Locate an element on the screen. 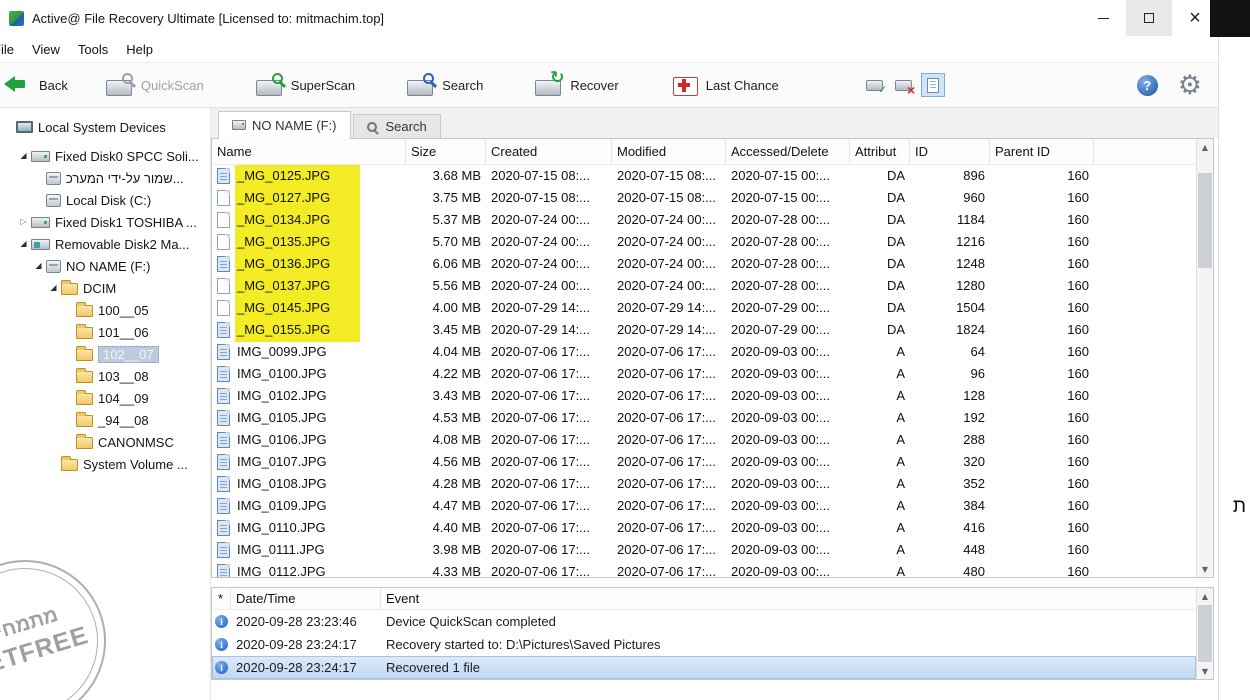 The width and height of the screenshot is (1250, 700). tree-item-no-name-f: ◢ NO NAME (F:) is located at coordinates (105, 266).